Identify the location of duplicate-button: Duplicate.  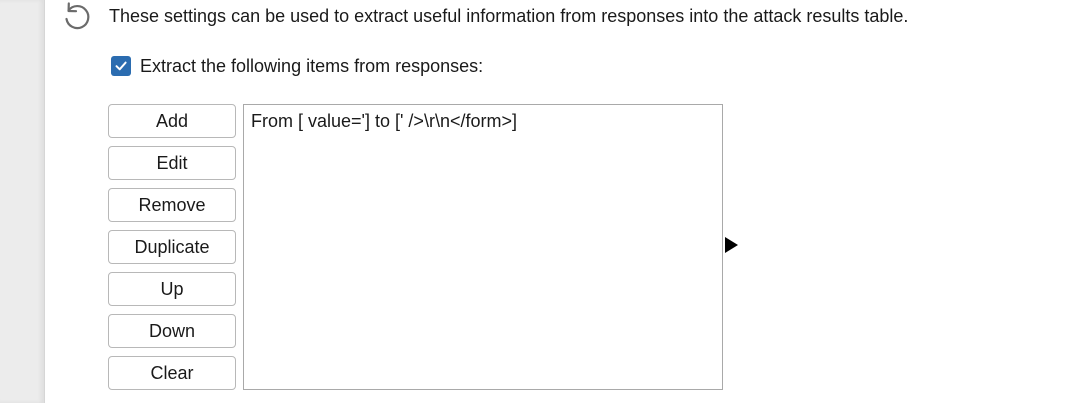
(172, 247).